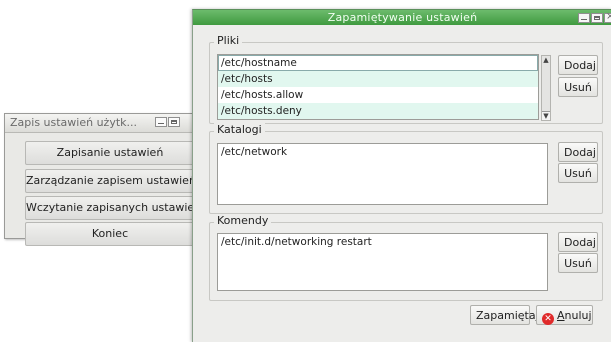  What do you see at coordinates (578, 173) in the screenshot?
I see `directories-remove-button: Usuń` at bounding box center [578, 173].